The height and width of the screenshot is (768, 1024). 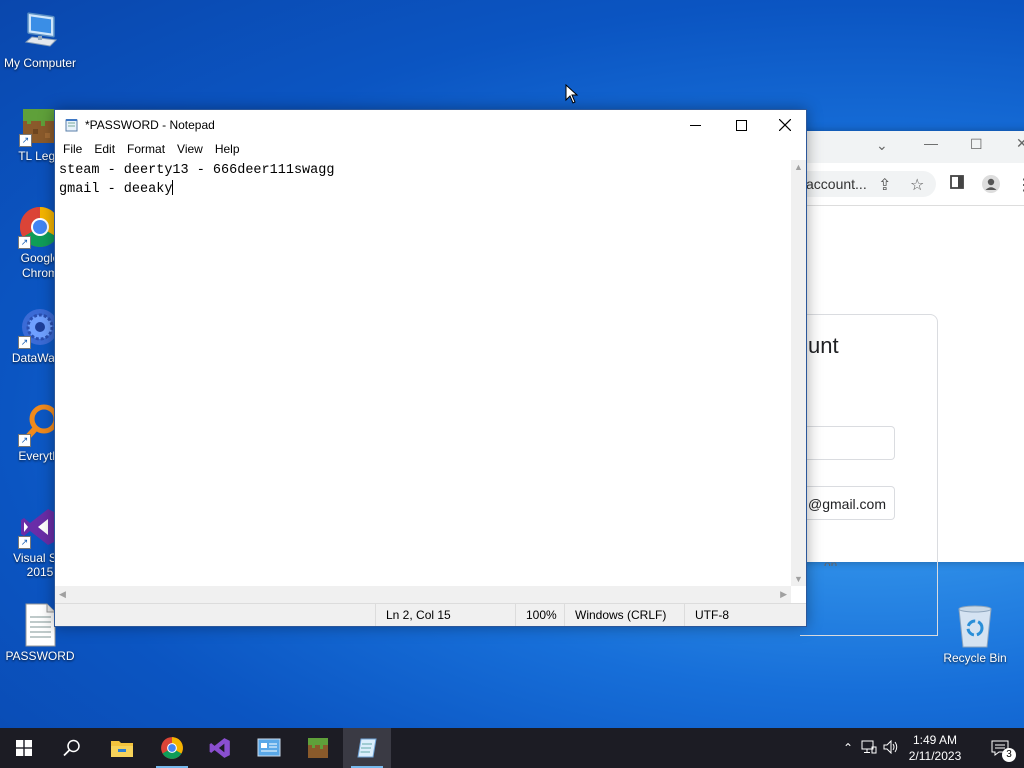 What do you see at coordinates (935, 740) in the screenshot?
I see `clock-time: 1:49 AM` at bounding box center [935, 740].